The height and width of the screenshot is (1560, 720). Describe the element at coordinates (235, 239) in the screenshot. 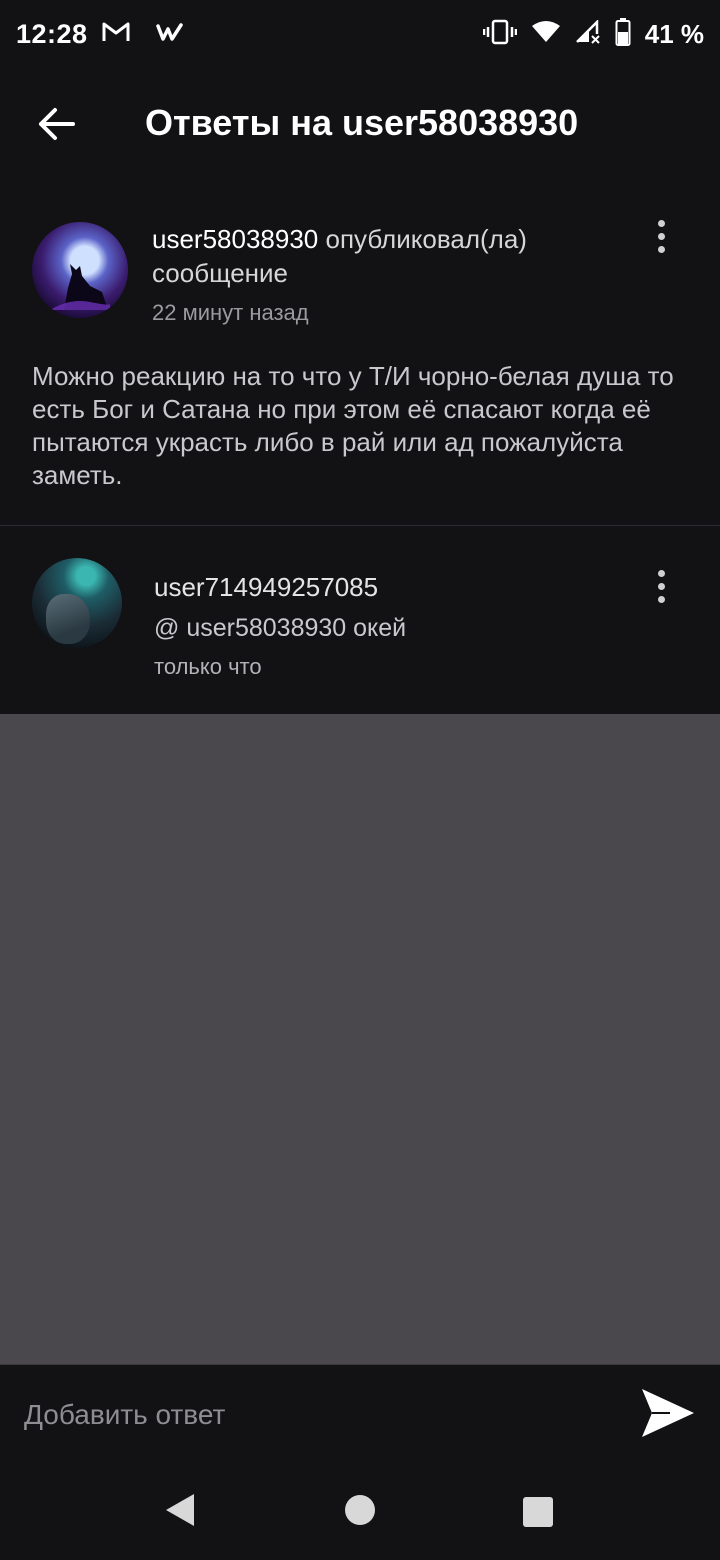

I see `post-username: user58038930` at that location.